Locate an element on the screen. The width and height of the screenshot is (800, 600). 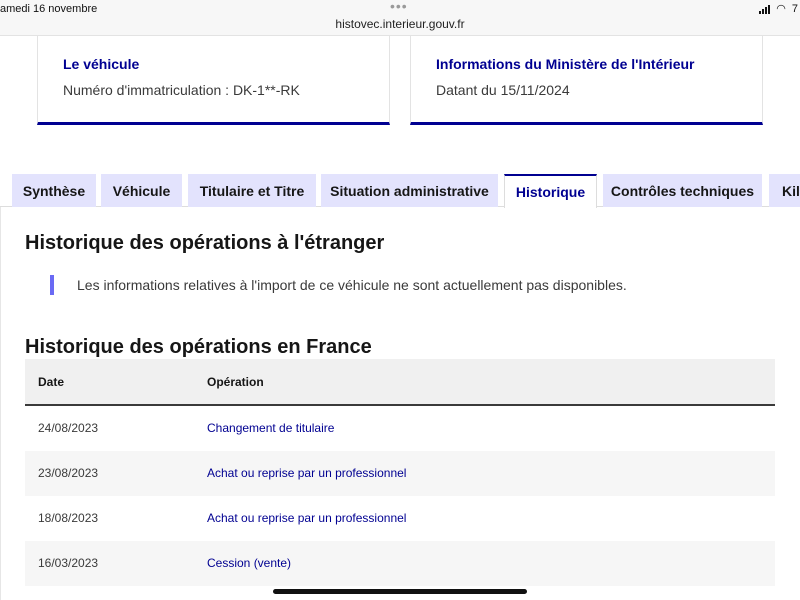
home-indicator is located at coordinates (400, 591).